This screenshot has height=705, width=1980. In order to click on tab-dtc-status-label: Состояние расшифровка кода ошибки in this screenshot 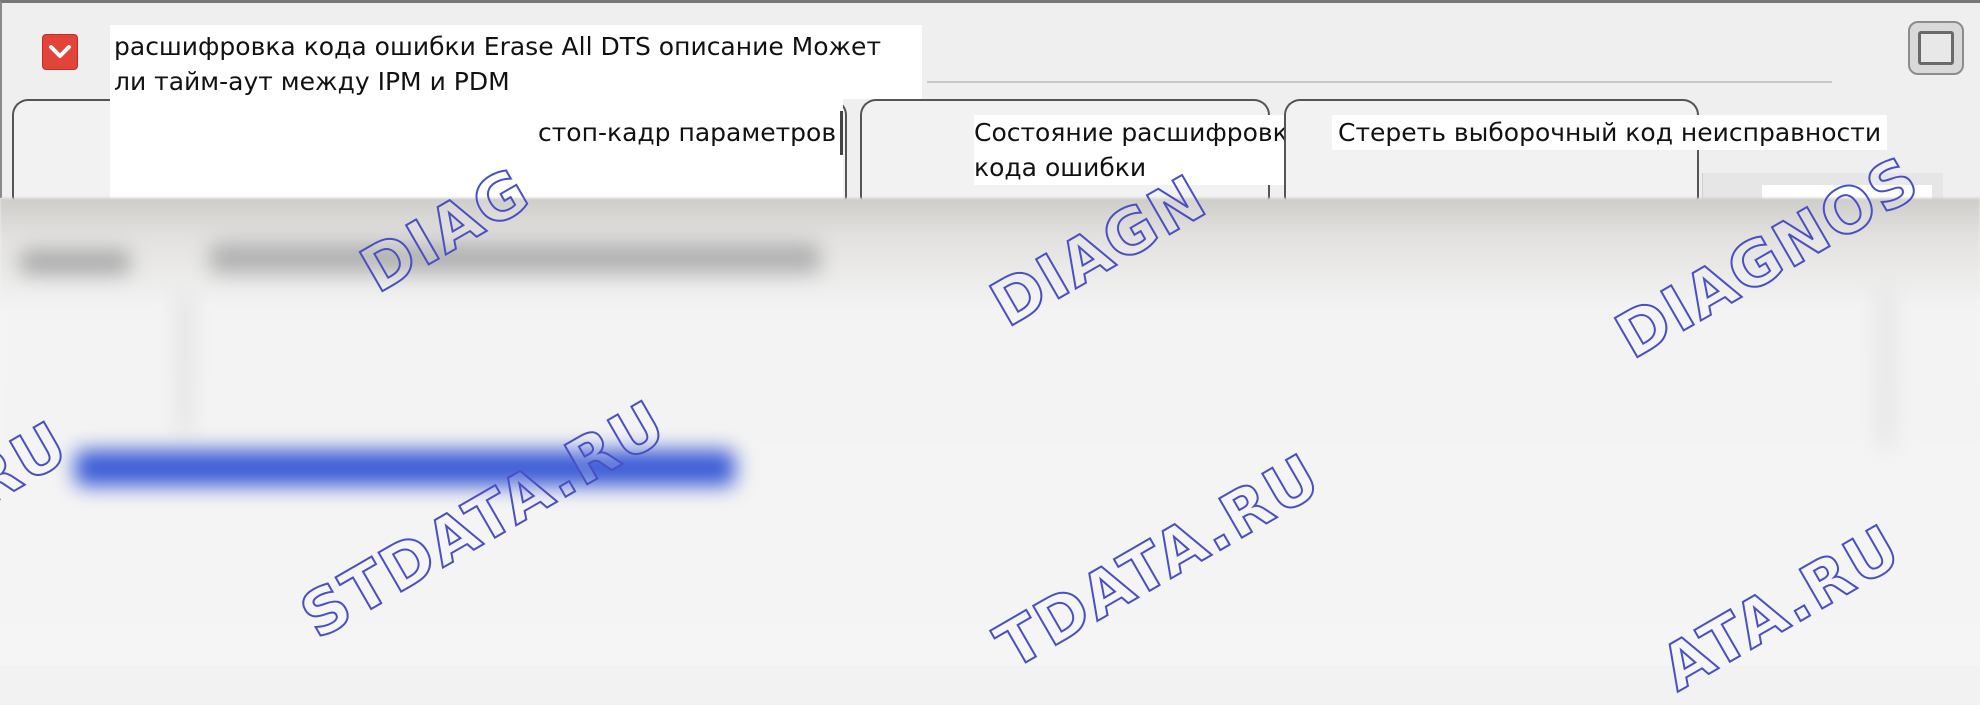, I will do `click(1145, 150)`.